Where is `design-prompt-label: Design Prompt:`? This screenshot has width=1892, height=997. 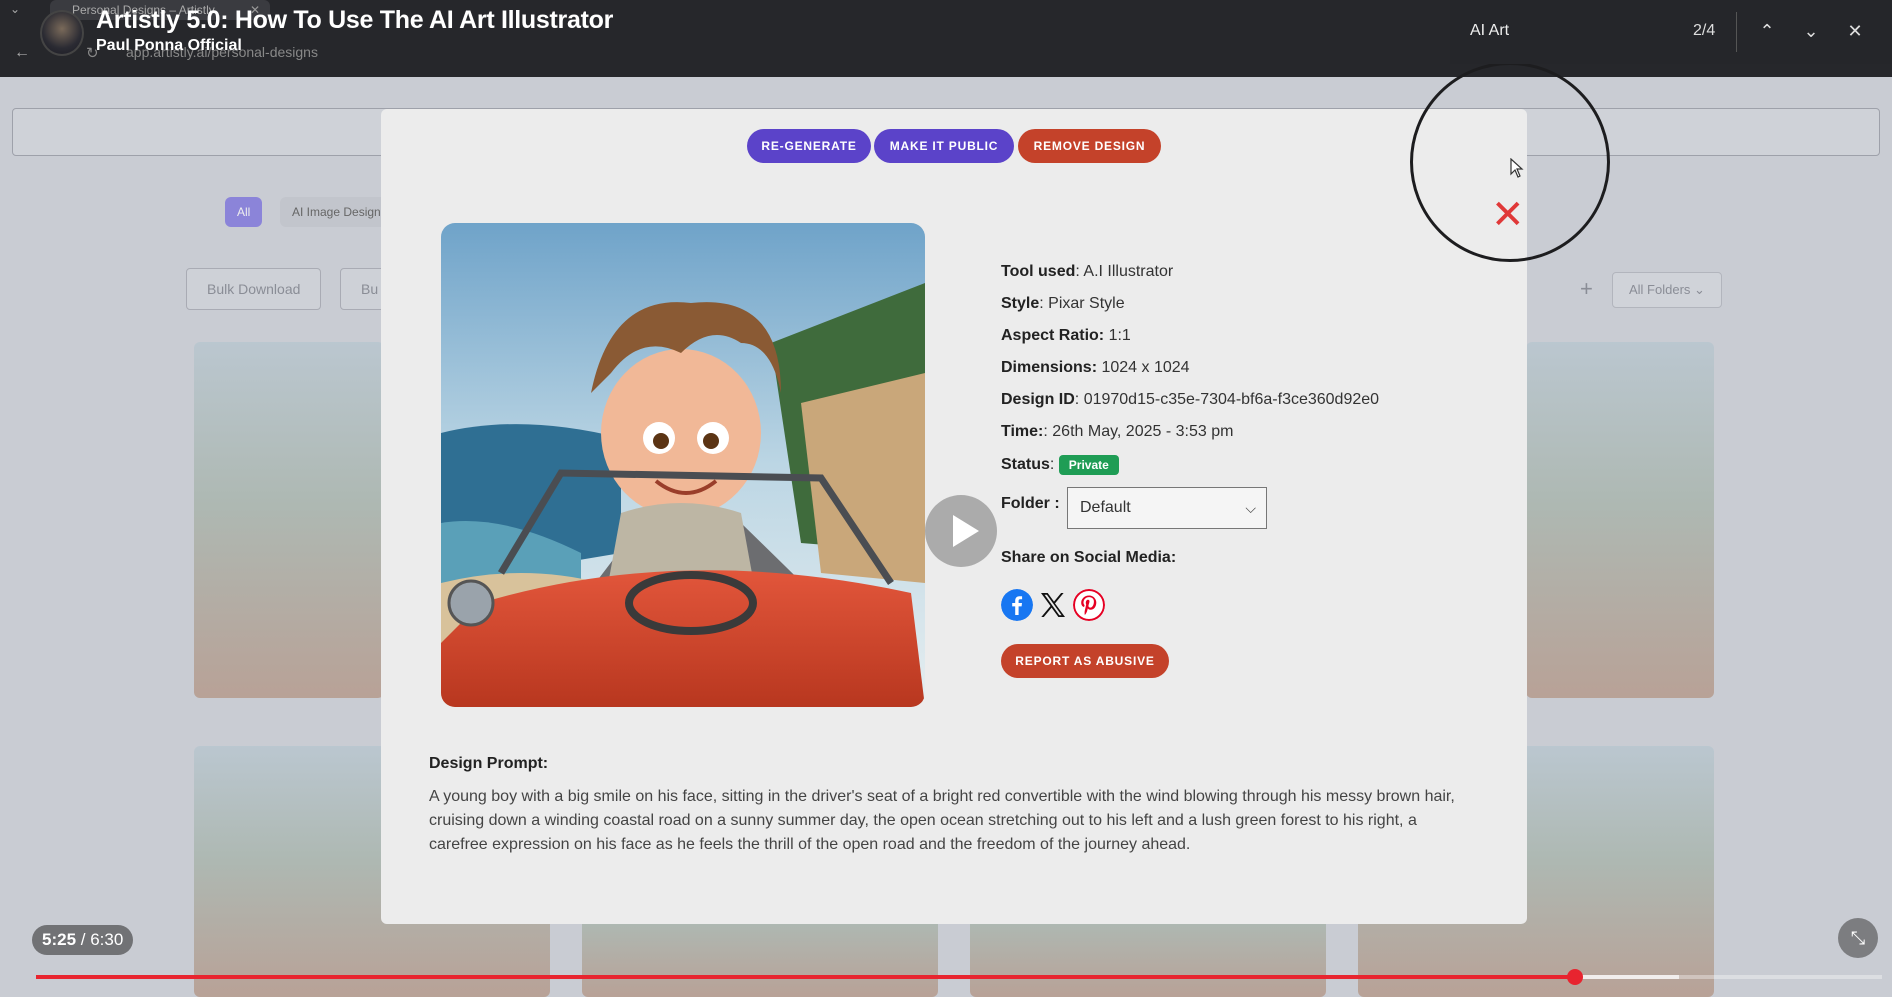
design-prompt-label: Design Prompt: is located at coordinates (489, 763).